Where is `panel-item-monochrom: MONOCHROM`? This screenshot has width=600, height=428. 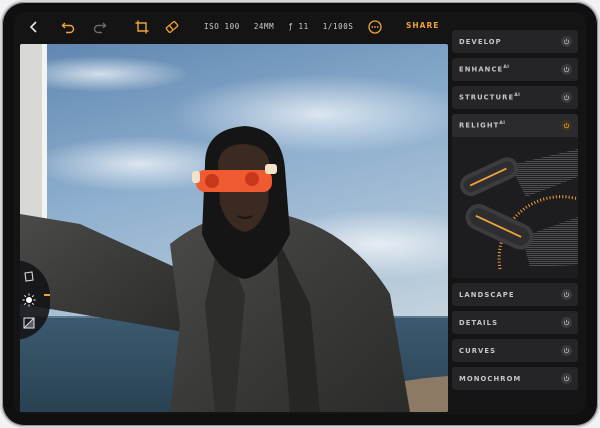 panel-item-monochrom: MONOCHROM is located at coordinates (515, 378).